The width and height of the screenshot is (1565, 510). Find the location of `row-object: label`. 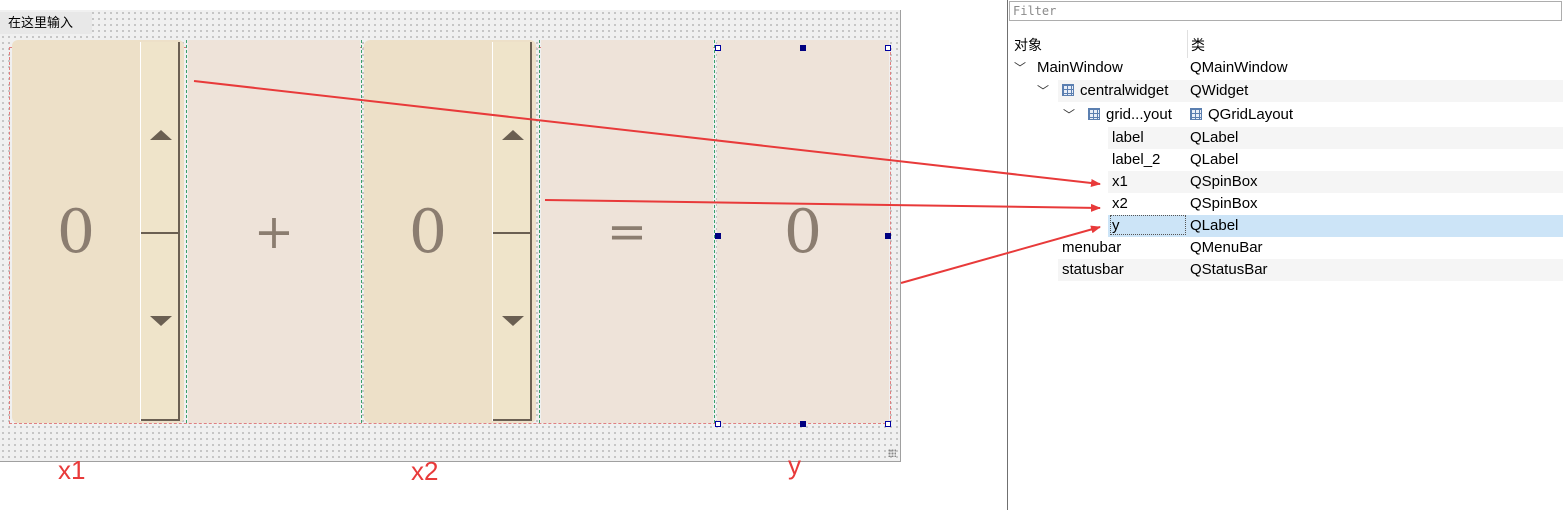

row-object: label is located at coordinates (1128, 137).